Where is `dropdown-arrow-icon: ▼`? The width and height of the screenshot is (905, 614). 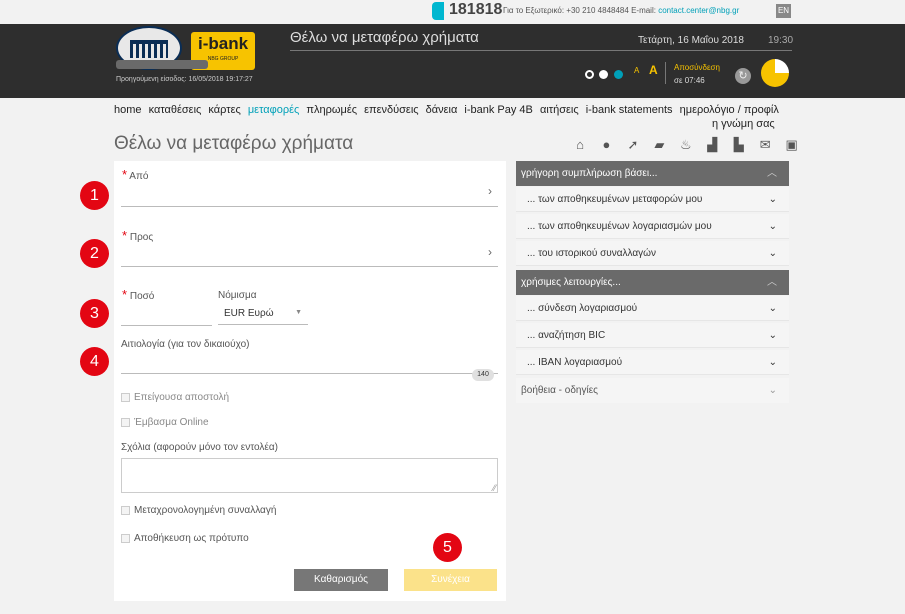 dropdown-arrow-icon: ▼ is located at coordinates (298, 312).